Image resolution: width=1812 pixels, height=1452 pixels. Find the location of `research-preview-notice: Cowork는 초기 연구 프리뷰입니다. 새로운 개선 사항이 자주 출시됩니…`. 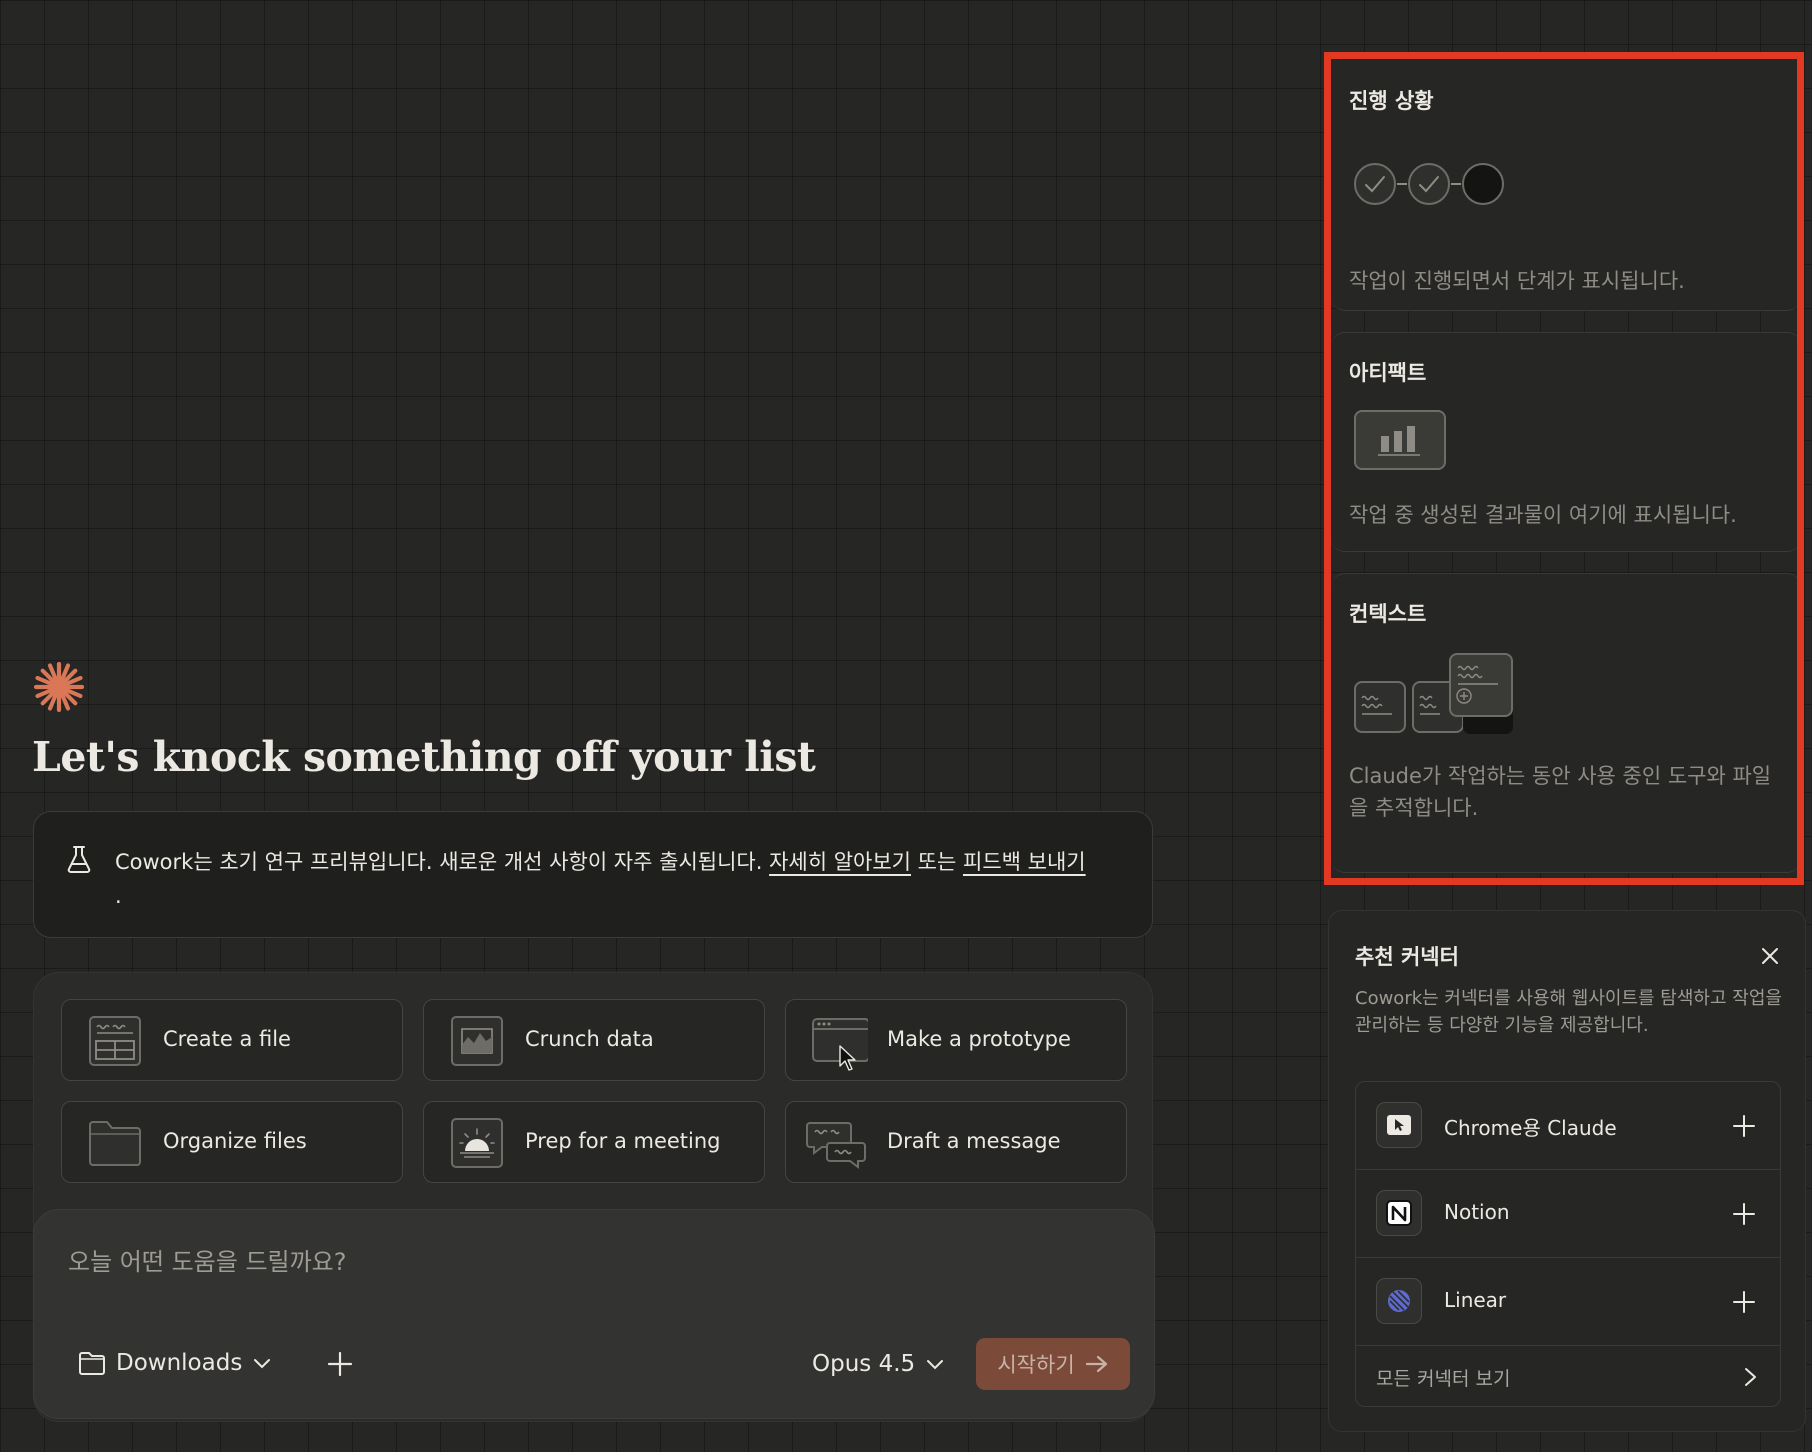

research-preview-notice: Cowork는 초기 연구 프리뷰입니다. 새로운 개선 사항이 자주 출시됩니… is located at coordinates (593, 874).